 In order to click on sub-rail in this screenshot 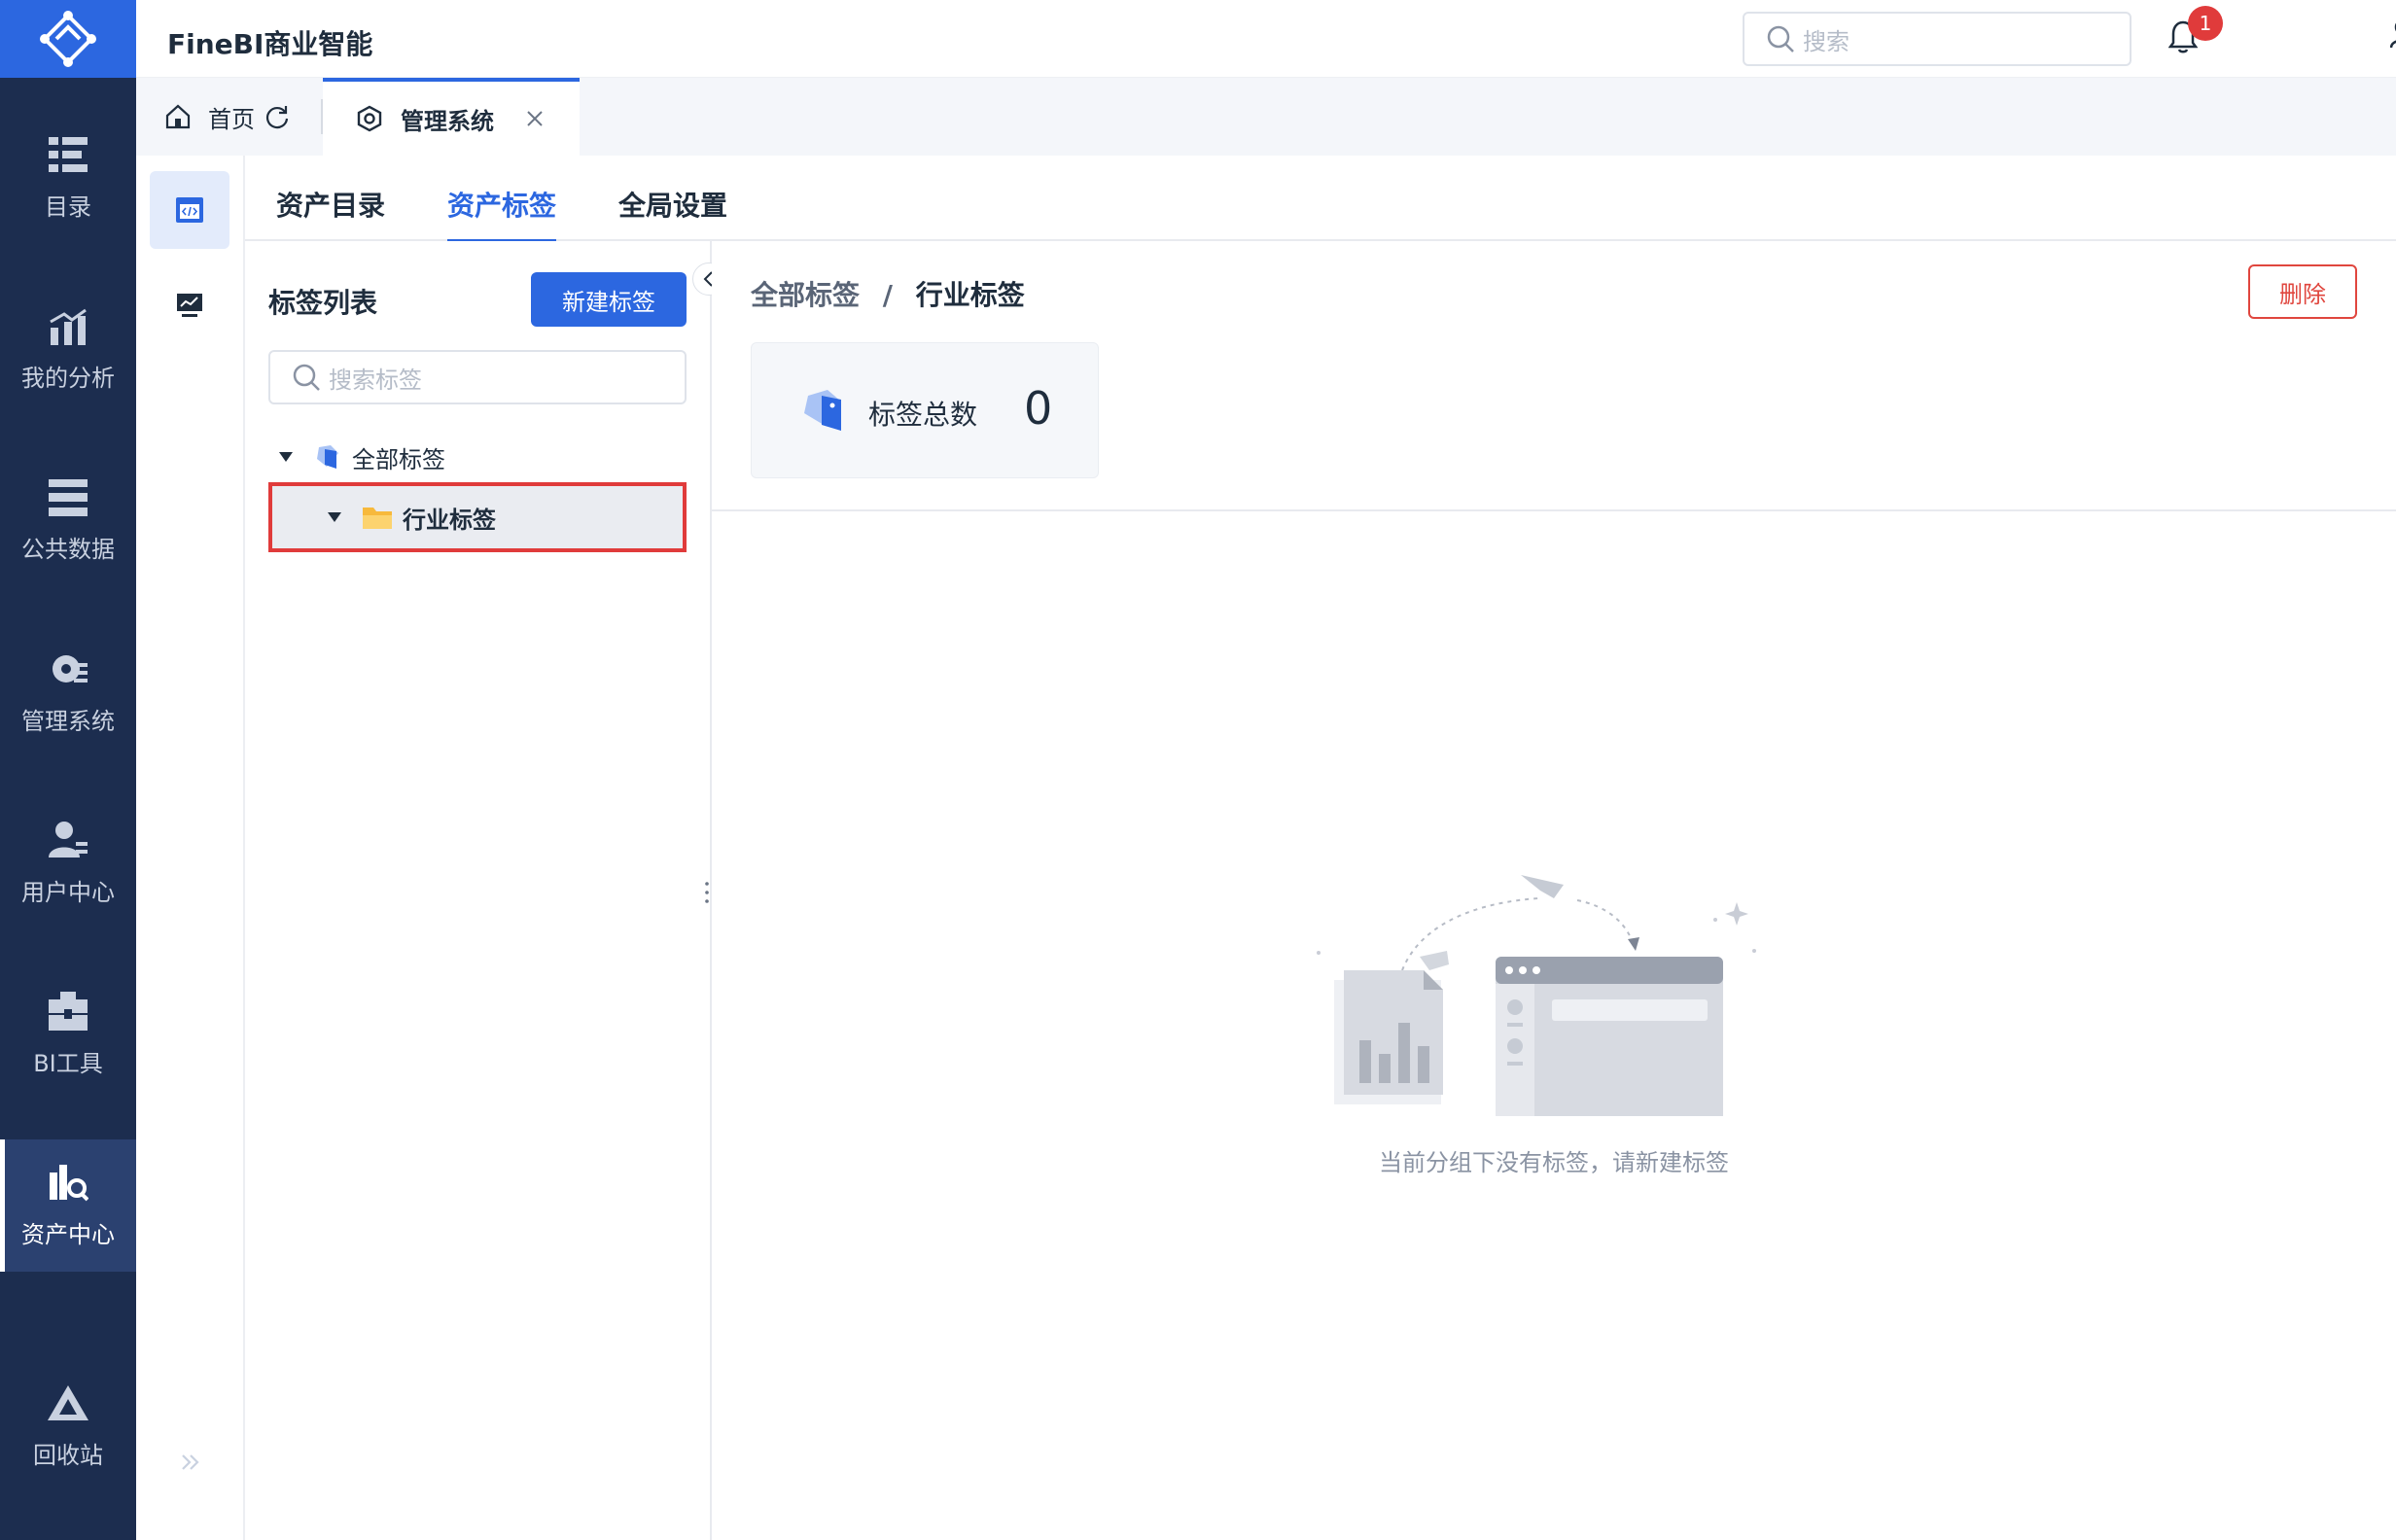, I will do `click(191, 848)`.